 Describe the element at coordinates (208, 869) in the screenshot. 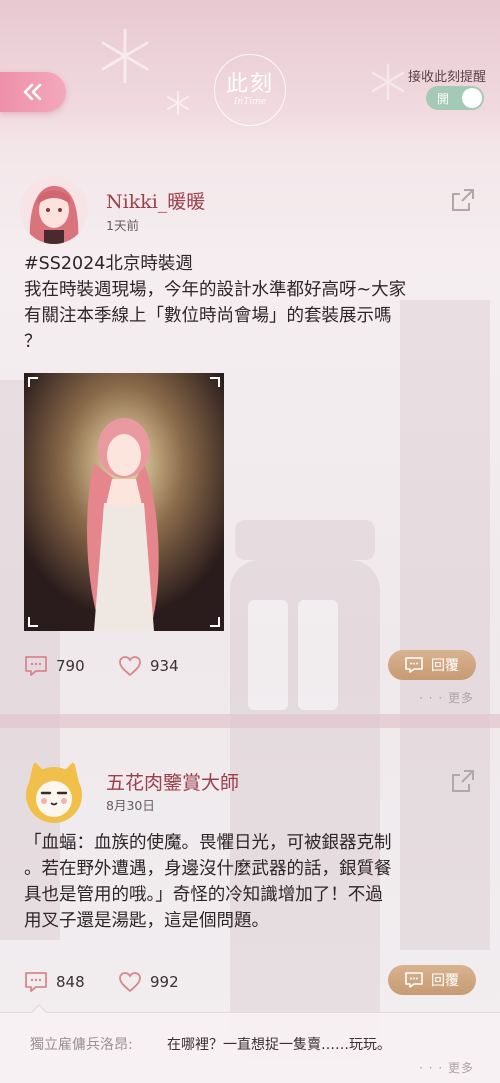

I see `post-text-line: 。若在野外遭遇，身邊沒什麼武器的話，銀質餐` at that location.